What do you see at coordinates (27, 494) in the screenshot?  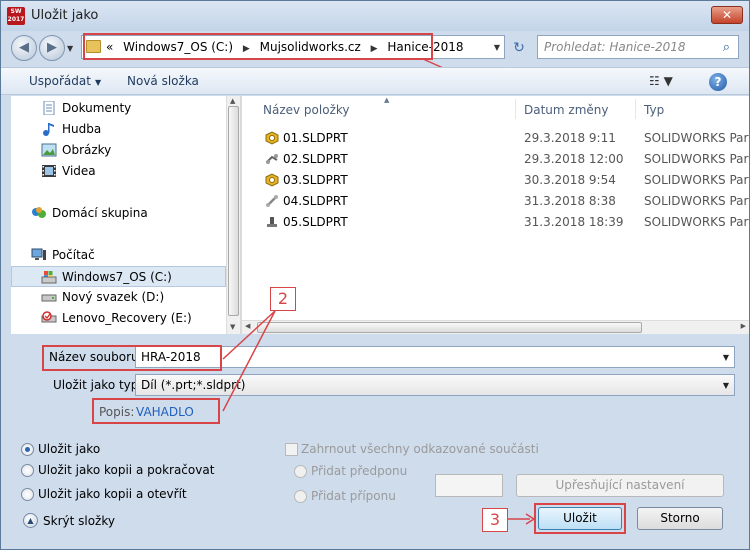 I see `radio-save-as-copy-open` at bounding box center [27, 494].